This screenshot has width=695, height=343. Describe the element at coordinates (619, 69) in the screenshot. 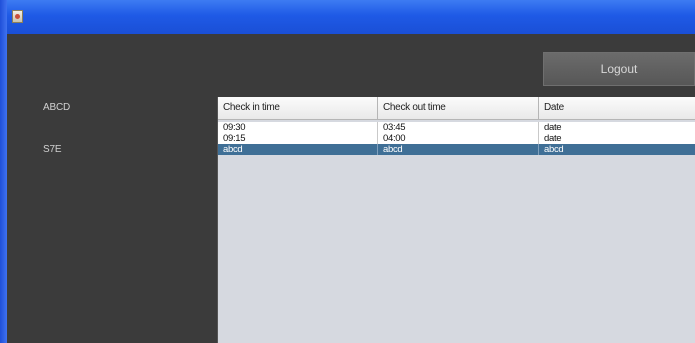

I see `logout-button: Logout` at that location.